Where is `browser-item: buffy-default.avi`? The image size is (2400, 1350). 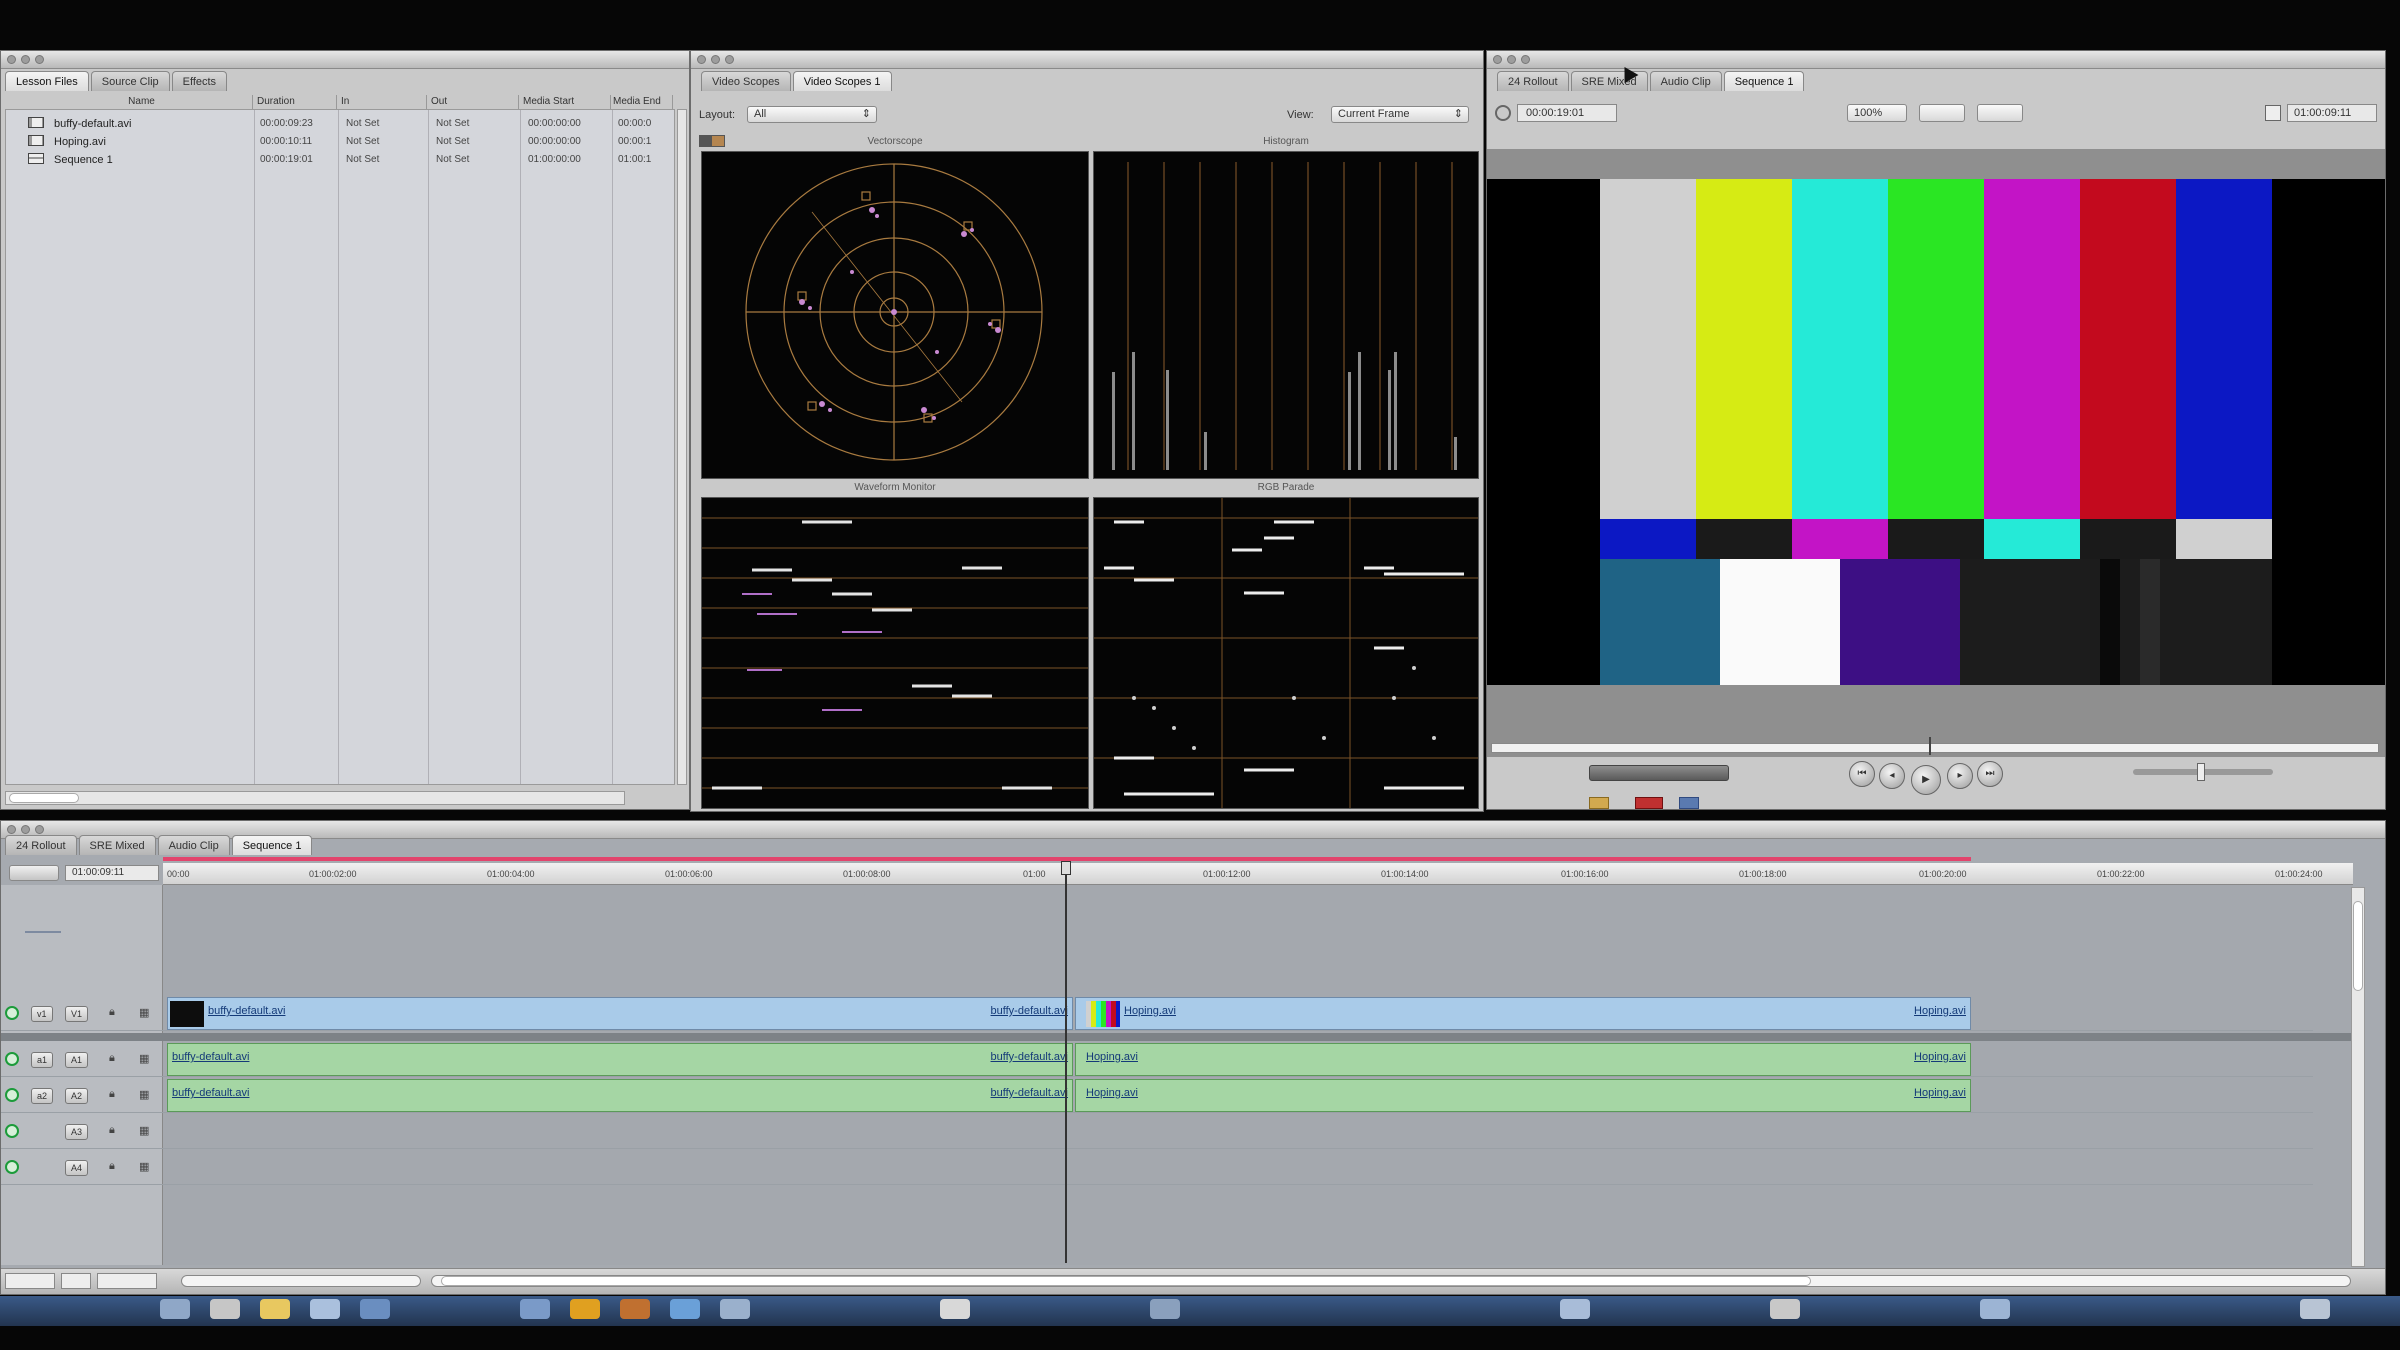 browser-item: buffy-default.avi is located at coordinates (79, 124).